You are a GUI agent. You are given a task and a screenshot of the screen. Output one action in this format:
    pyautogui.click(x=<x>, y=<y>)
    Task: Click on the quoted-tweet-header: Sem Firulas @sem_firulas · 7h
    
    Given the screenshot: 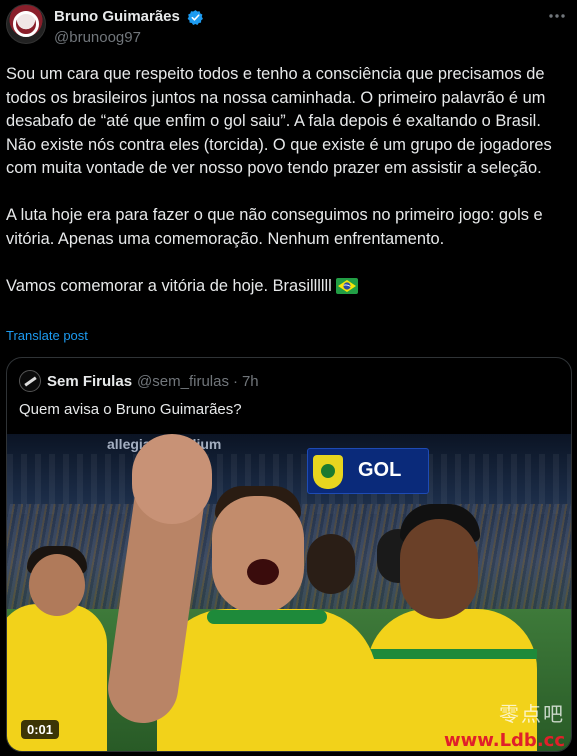 What is the action you would take?
    pyautogui.click(x=139, y=381)
    